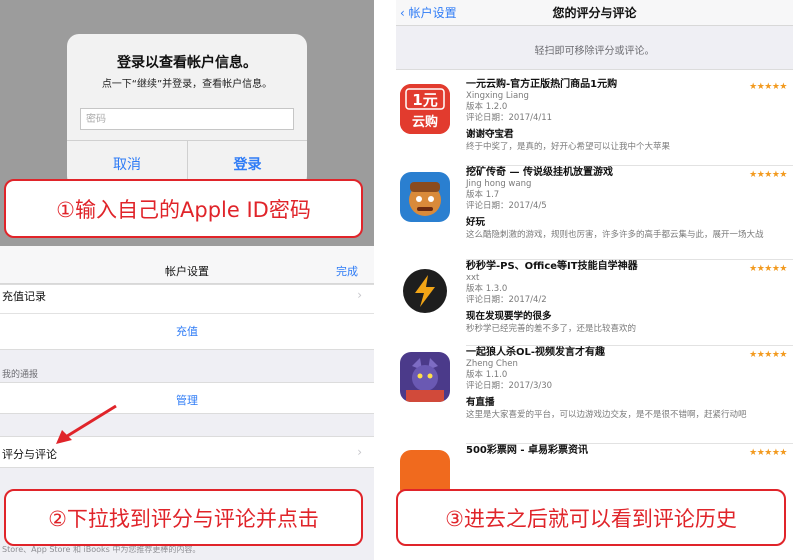 The width and height of the screenshot is (793, 560). Describe the element at coordinates (551, 329) in the screenshot. I see `review-body: 秒秒学已经完善的差不多了，还是比较喜欢的` at that location.